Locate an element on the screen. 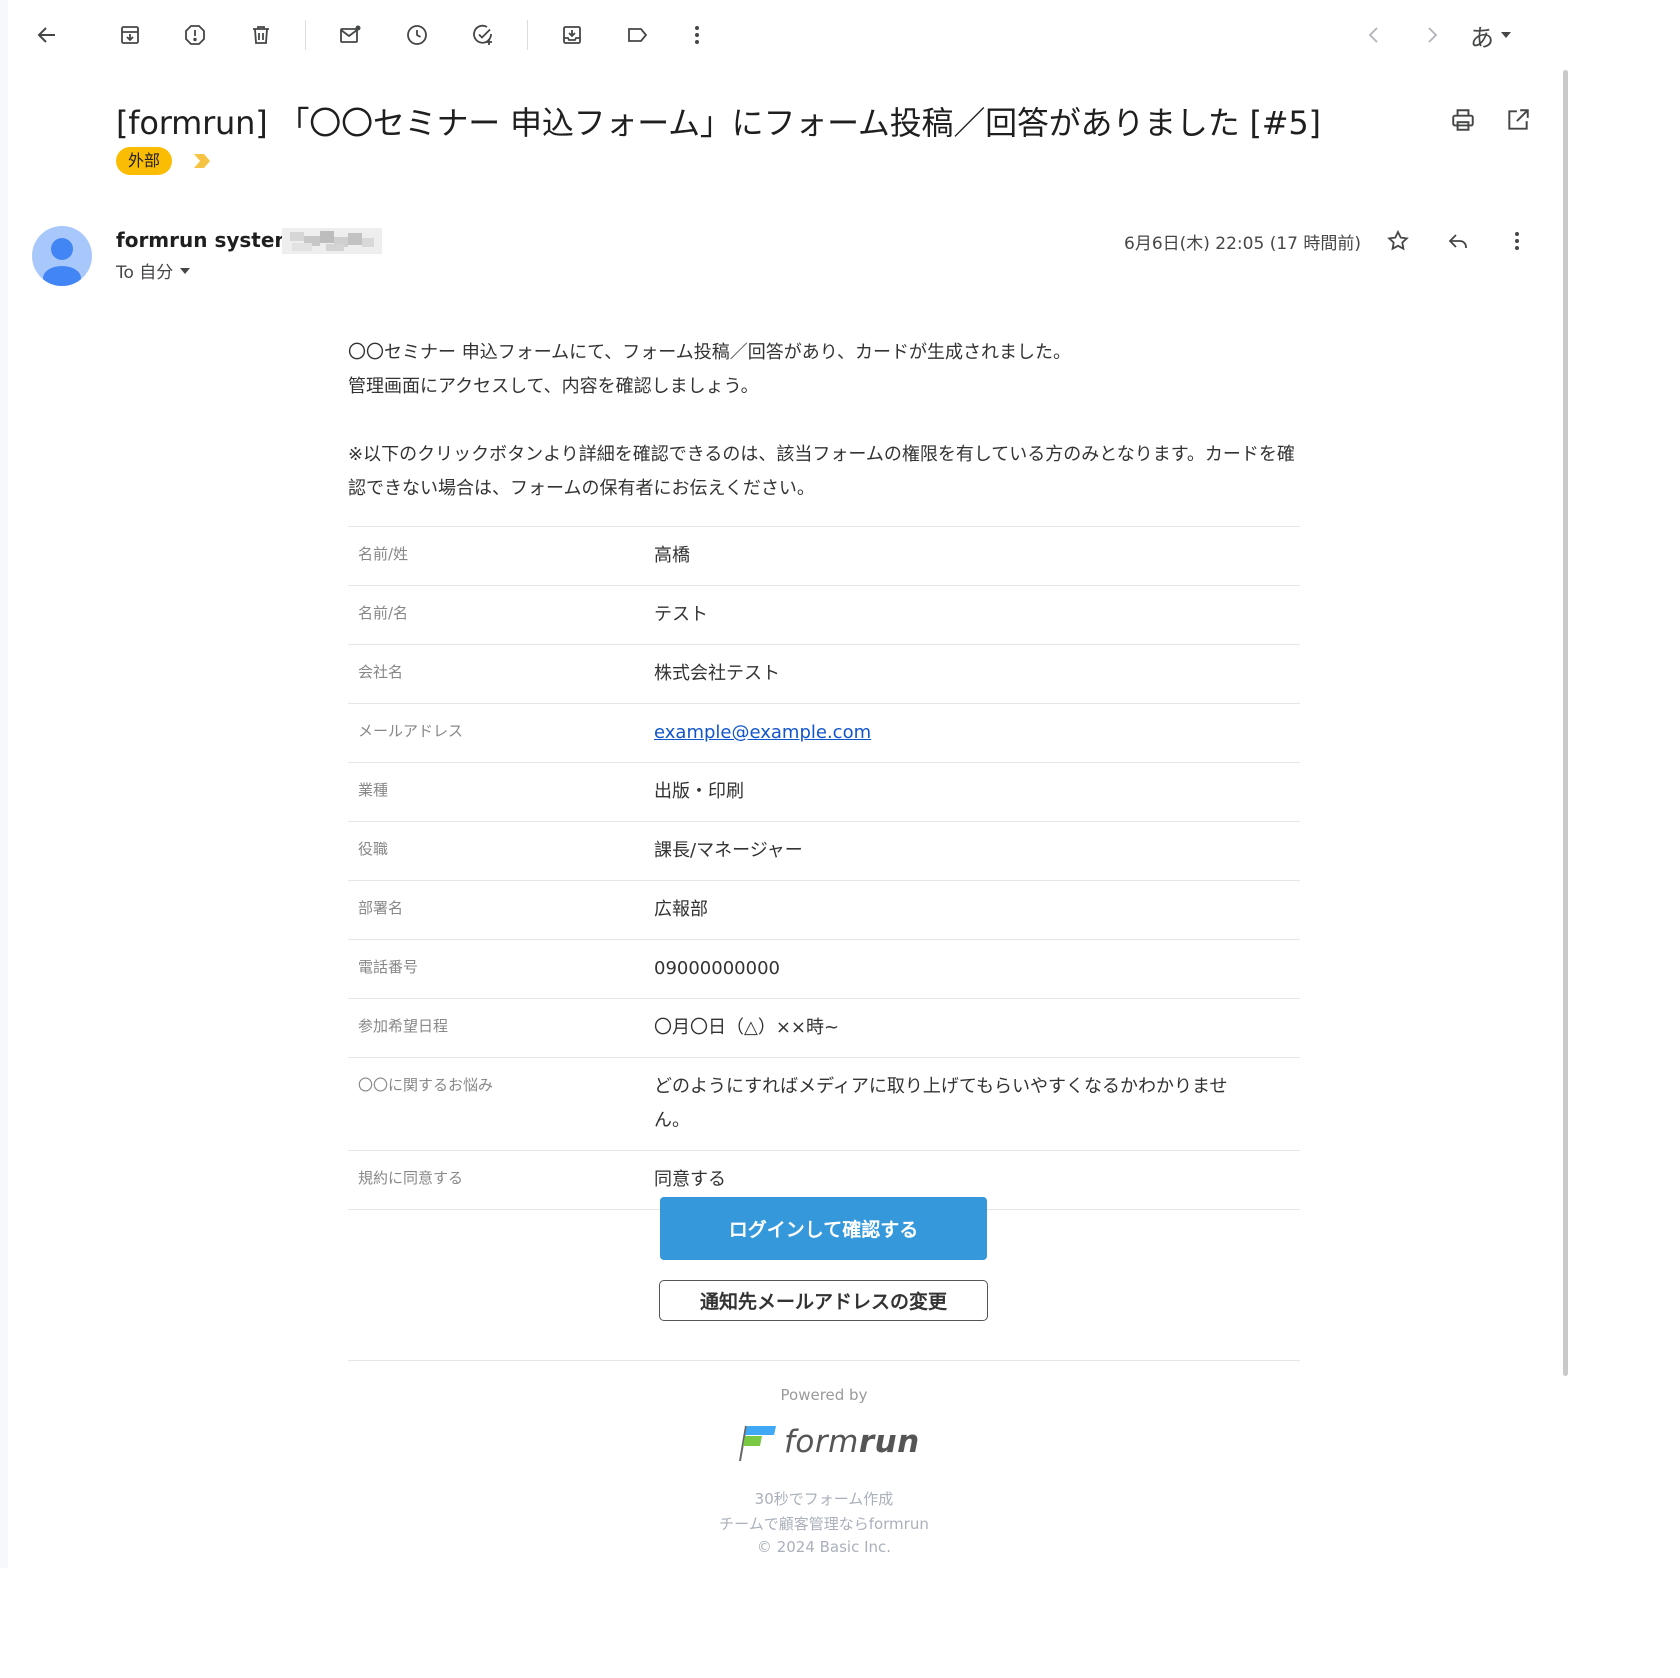 The height and width of the screenshot is (1678, 1680). input-method-selector: あ is located at coordinates (1491, 35).